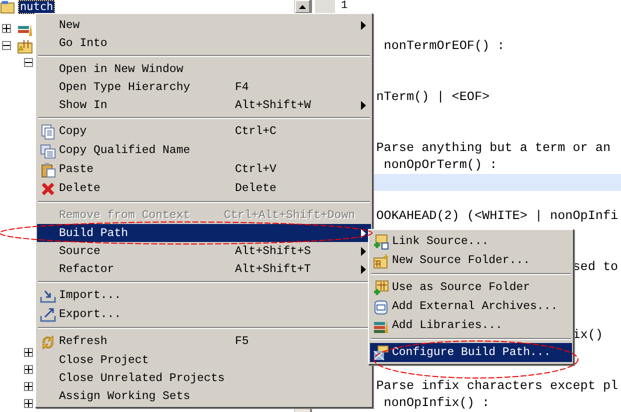  I want to click on jar-icon, so click(381, 306).